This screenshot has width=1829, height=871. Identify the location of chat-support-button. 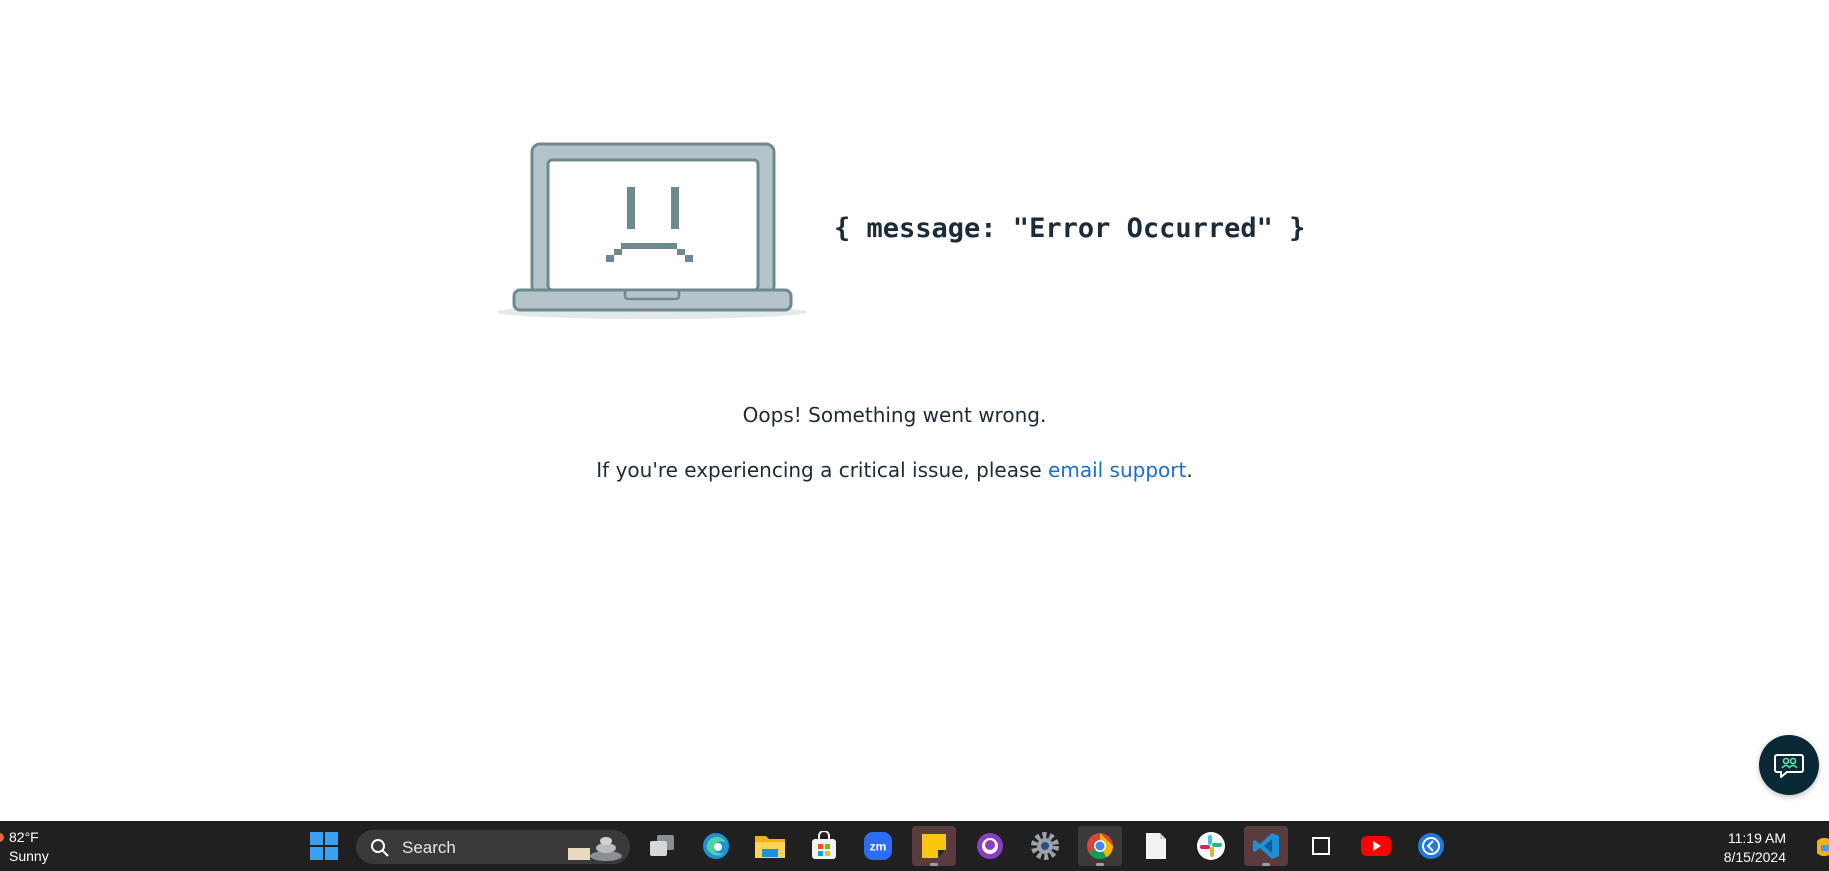
(1789, 765).